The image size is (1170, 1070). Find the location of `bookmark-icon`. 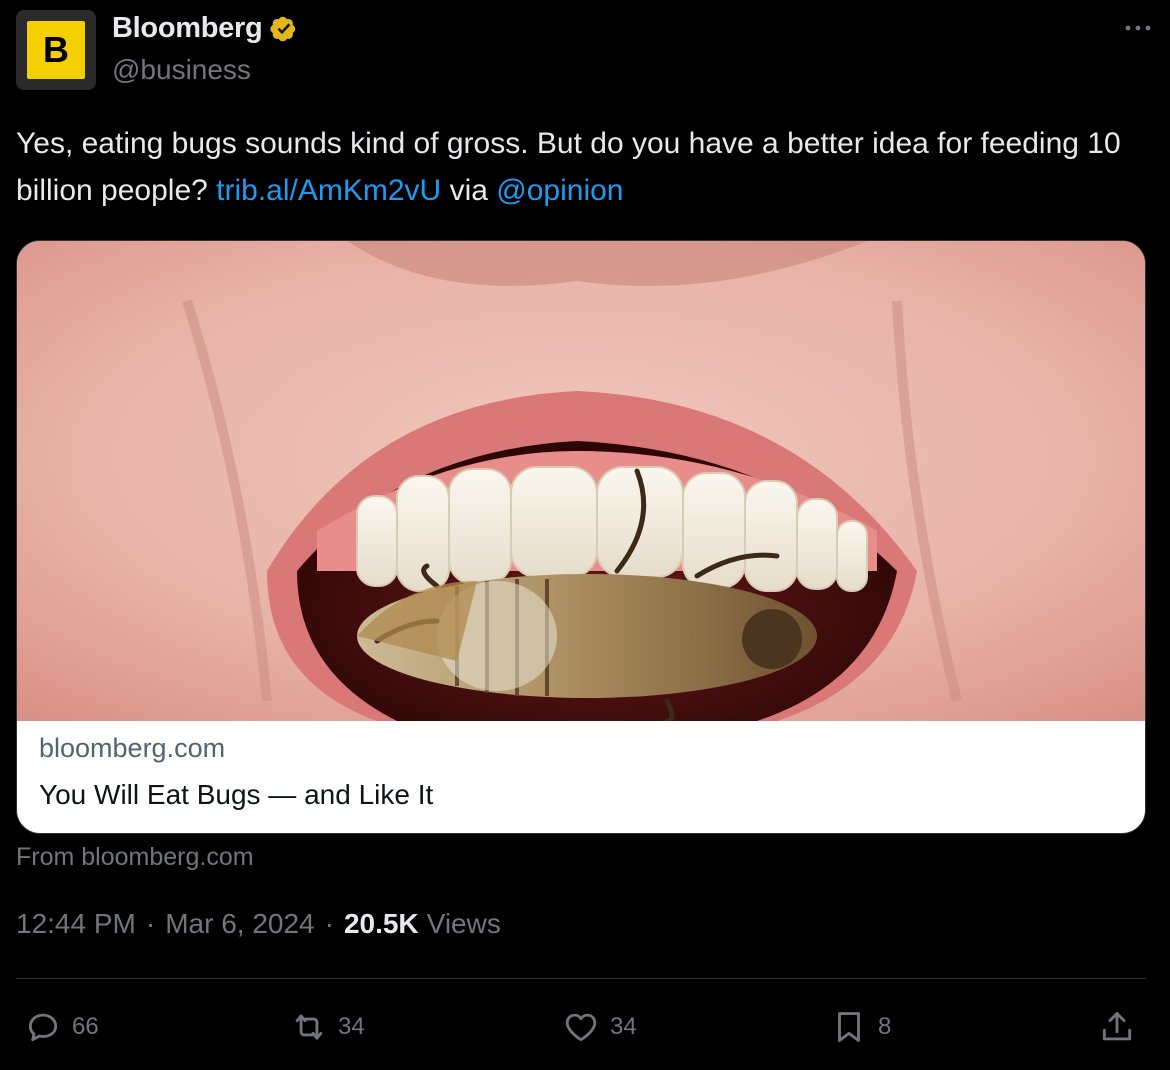

bookmark-icon is located at coordinates (849, 1027).